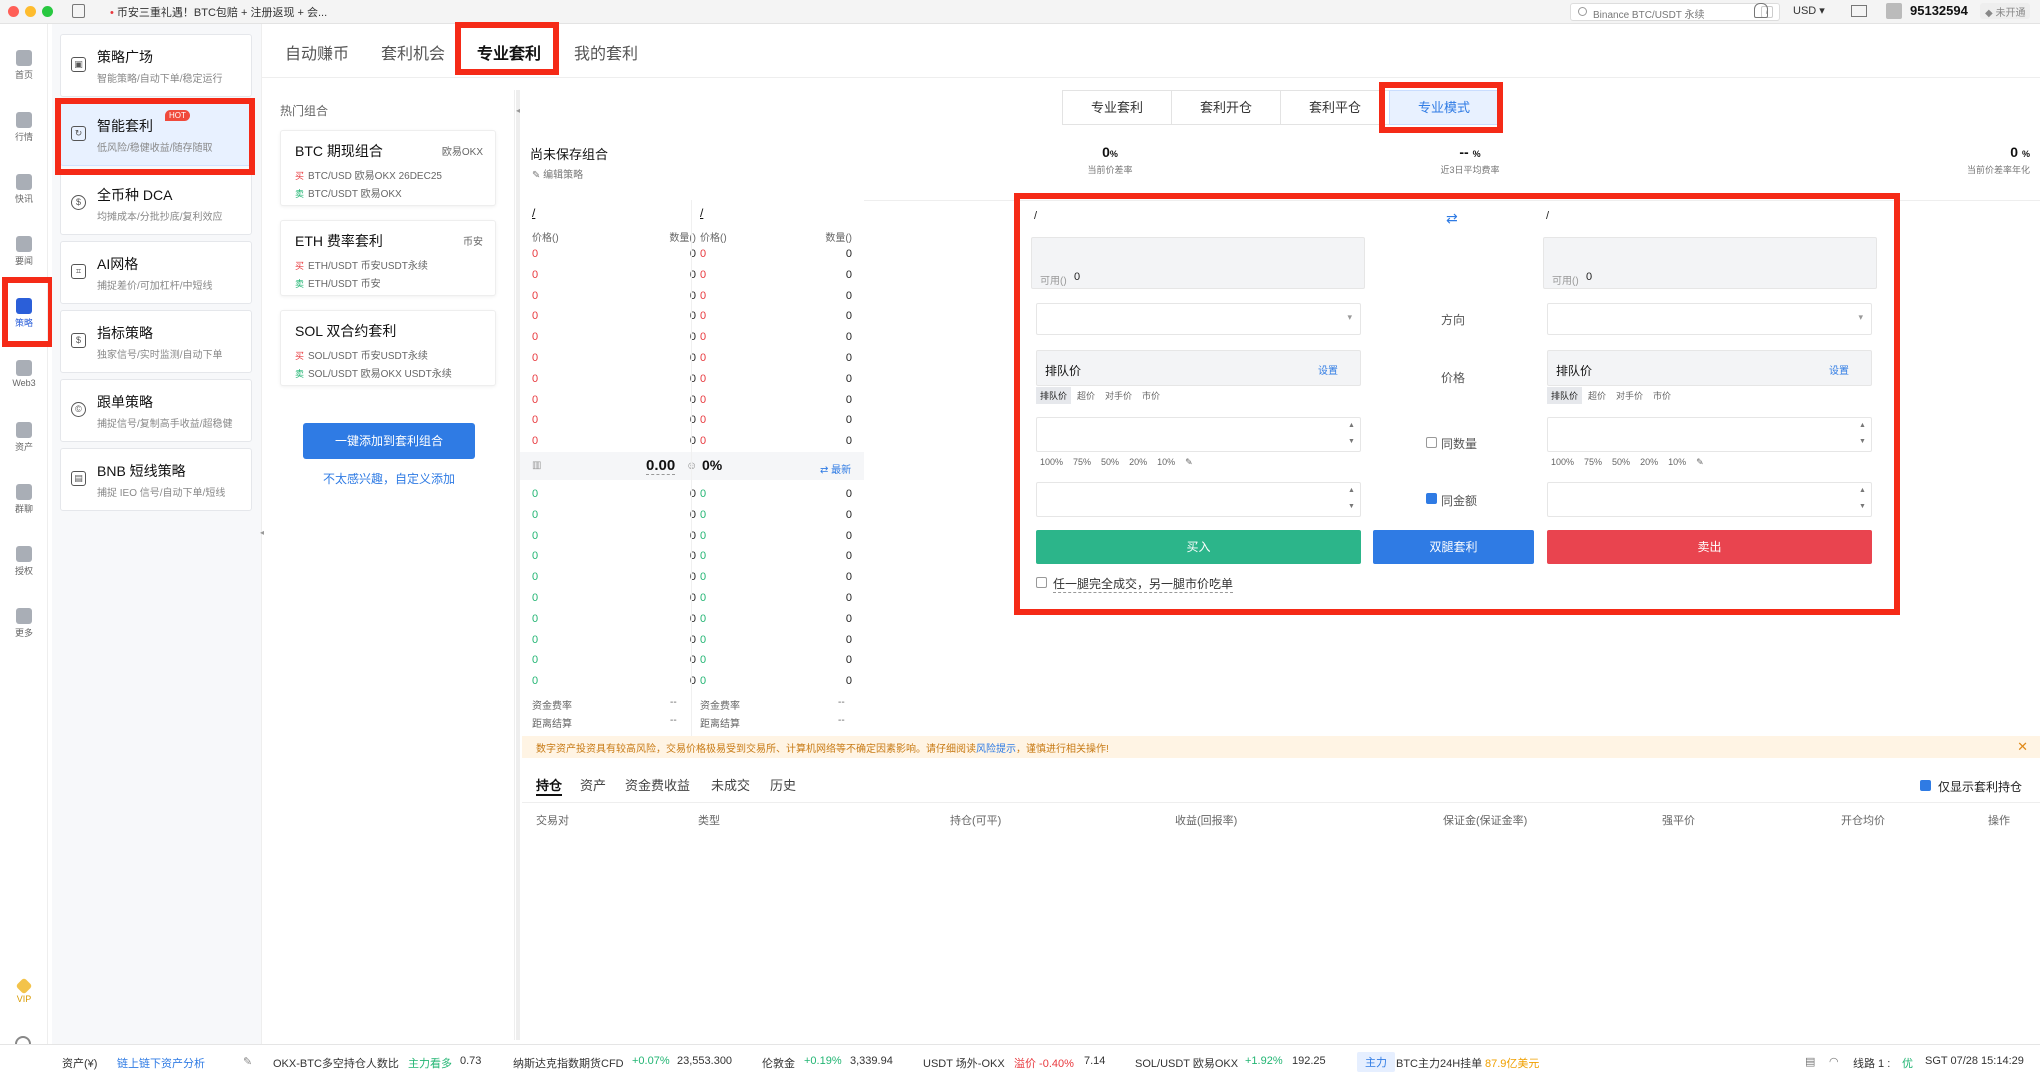 The image size is (2040, 1077). Describe the element at coordinates (1709, 368) in the screenshot. I see `right-price-input: 排队价 设置` at that location.